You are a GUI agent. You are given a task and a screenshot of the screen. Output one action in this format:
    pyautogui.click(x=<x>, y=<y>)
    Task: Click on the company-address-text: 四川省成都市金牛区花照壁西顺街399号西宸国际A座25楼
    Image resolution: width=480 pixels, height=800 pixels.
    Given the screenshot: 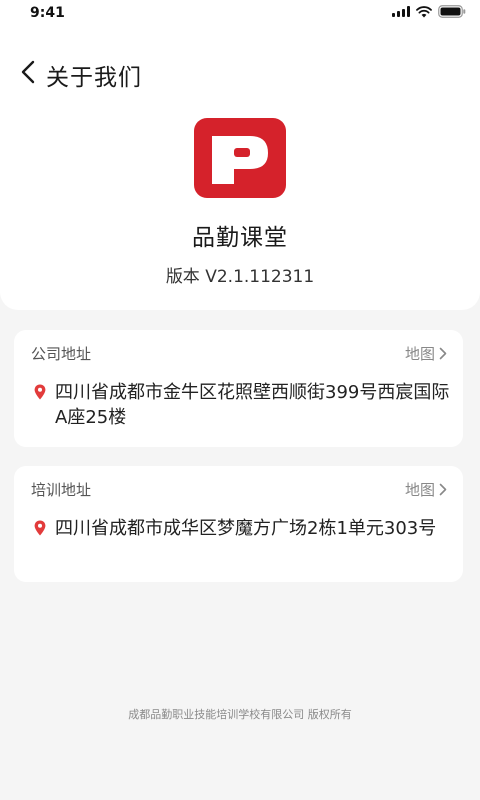 What is the action you would take?
    pyautogui.click(x=252, y=405)
    